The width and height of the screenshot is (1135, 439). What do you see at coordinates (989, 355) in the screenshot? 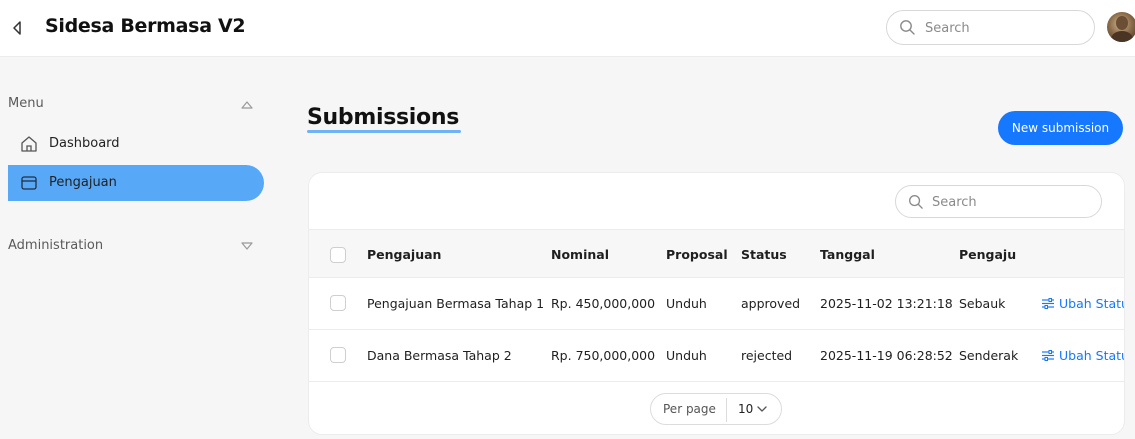
I see `cell-pengaju: Senderak` at bounding box center [989, 355].